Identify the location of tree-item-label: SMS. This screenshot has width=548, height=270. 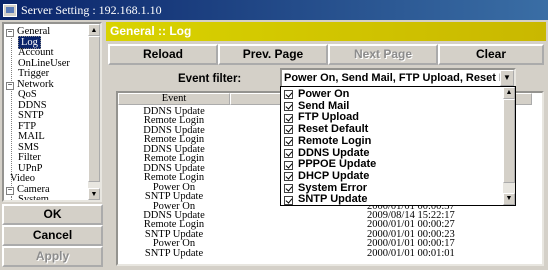
(29, 147).